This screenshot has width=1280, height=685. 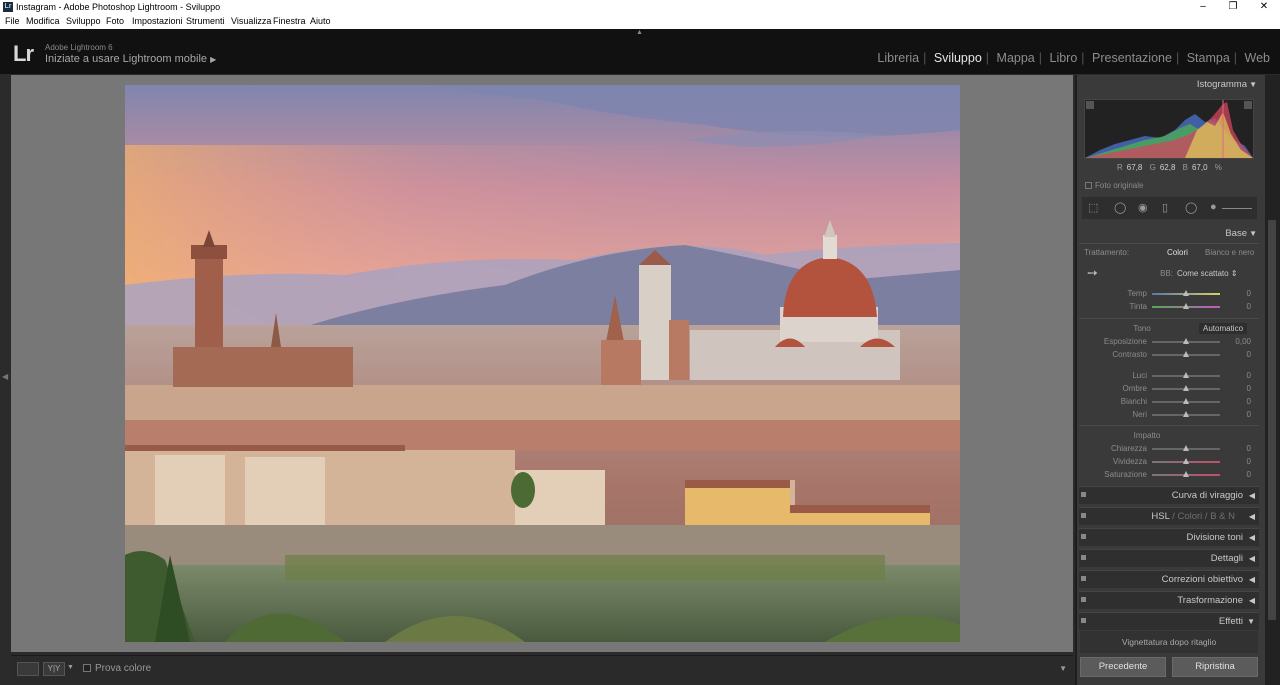 I want to click on tint-slider-thumb, so click(x=1186, y=306).